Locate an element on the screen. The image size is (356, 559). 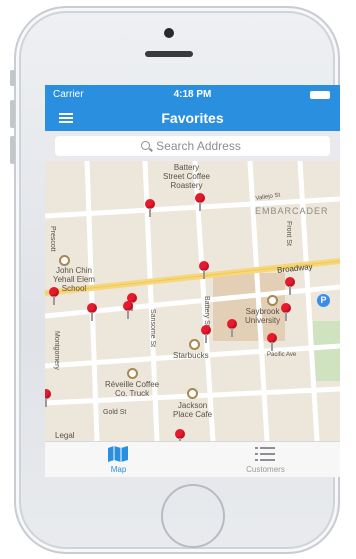
silent-switch is located at coordinates (12, 78).